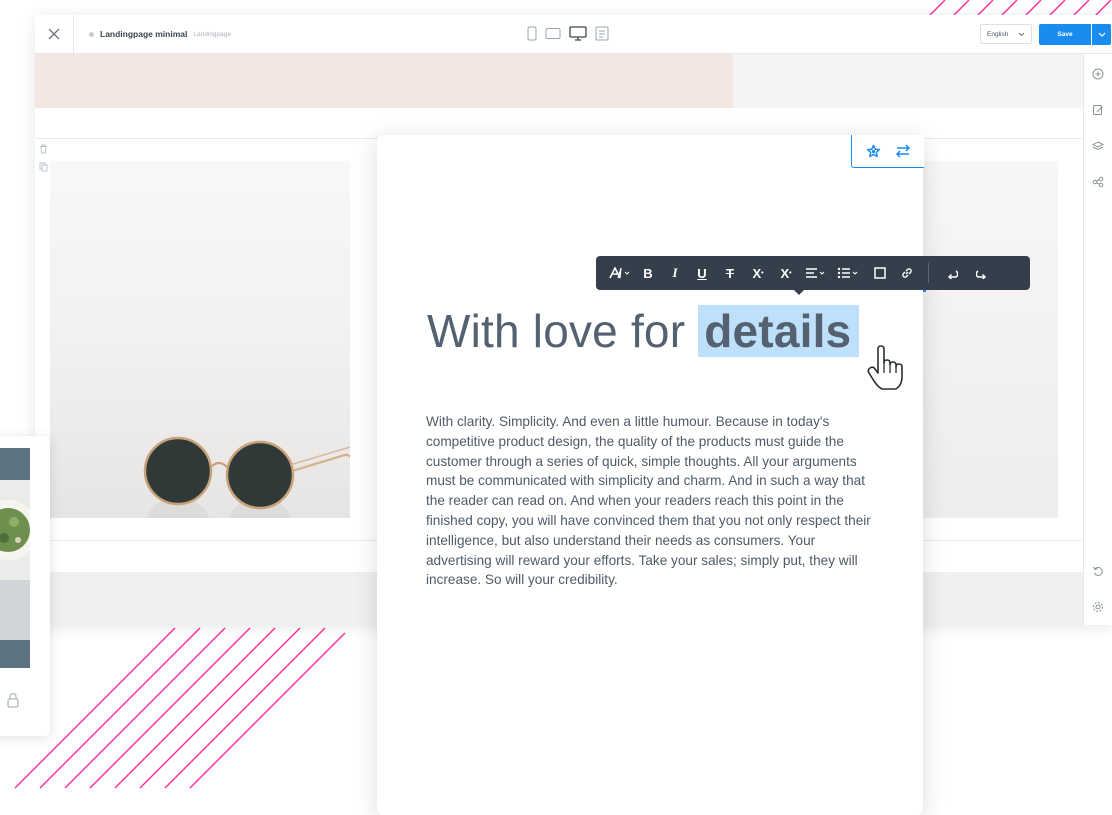 The width and height of the screenshot is (1112, 815). Describe the element at coordinates (568, 33) in the screenshot. I see `device-switcher` at that location.